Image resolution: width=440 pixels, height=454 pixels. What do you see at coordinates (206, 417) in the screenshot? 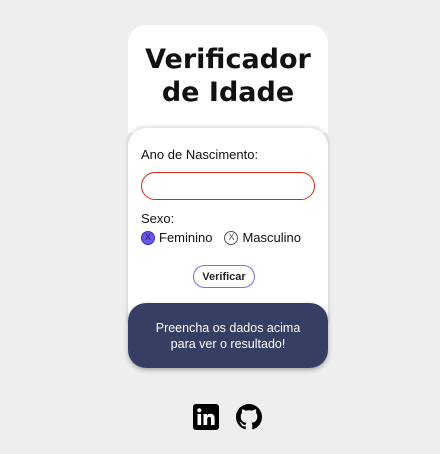
I see `linkedin-icon` at bounding box center [206, 417].